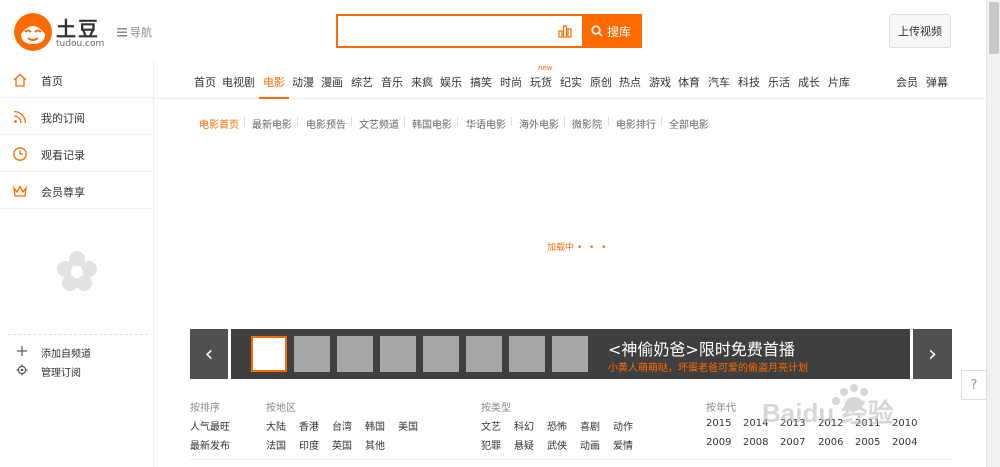 The width and height of the screenshot is (1000, 467). I want to click on sidebar-item-home: 首页, so click(77, 79).